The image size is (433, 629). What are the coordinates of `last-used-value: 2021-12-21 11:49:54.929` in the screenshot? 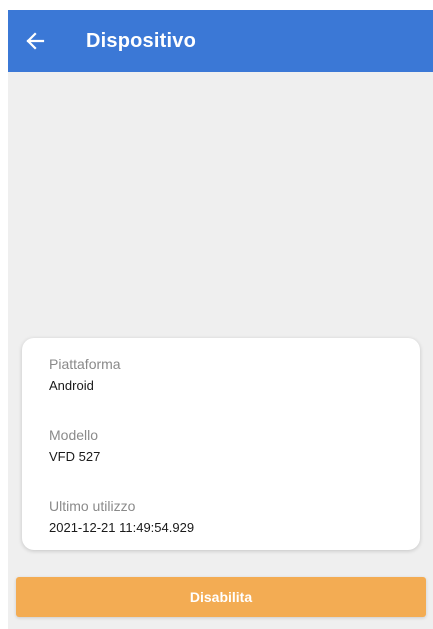 It's located at (122, 527).